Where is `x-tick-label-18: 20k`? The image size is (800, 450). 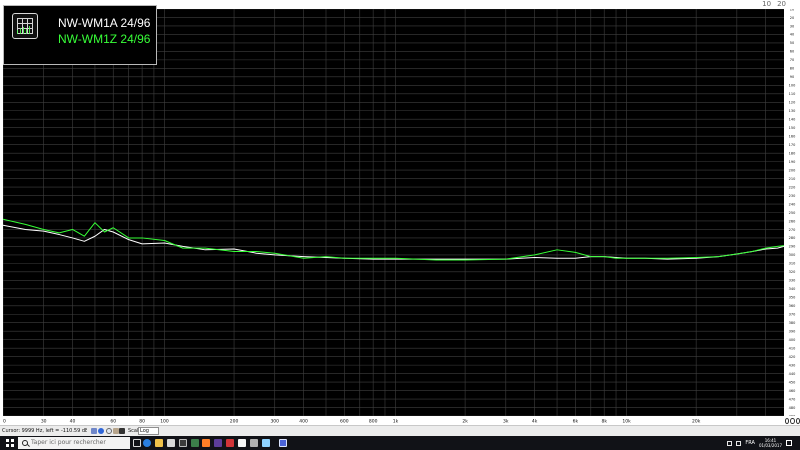
x-tick-label-18: 20k is located at coordinates (696, 421).